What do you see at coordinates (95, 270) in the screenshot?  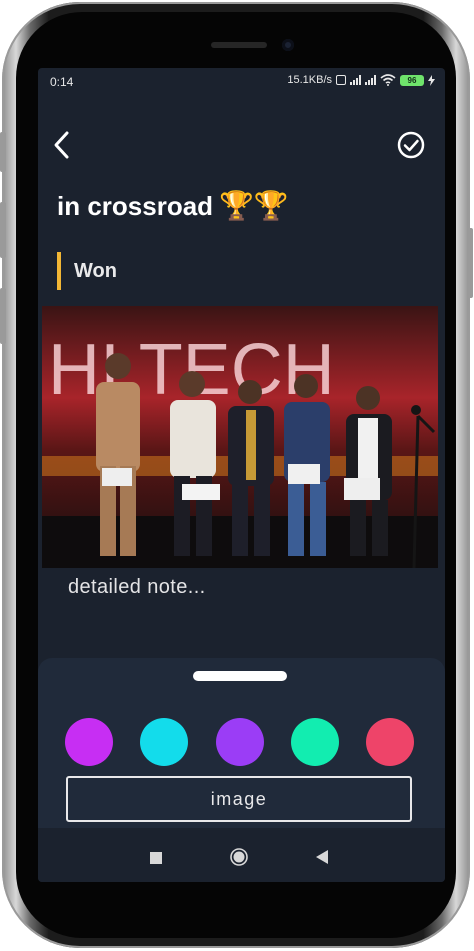 I see `status-label: Won` at bounding box center [95, 270].